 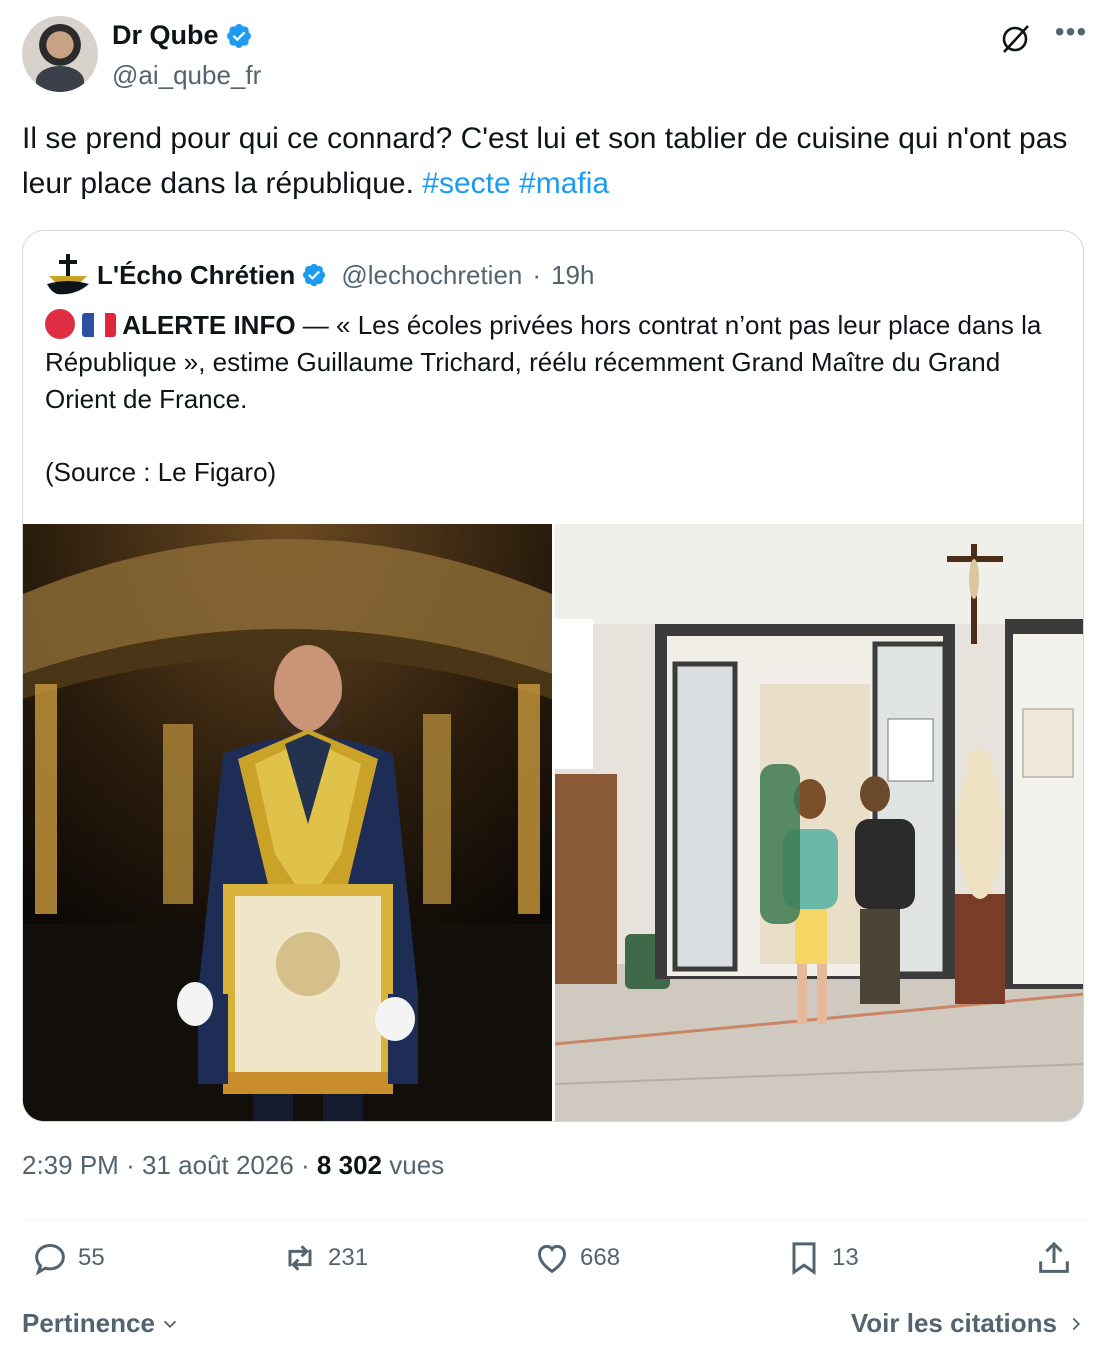 What do you see at coordinates (170, 1324) in the screenshot?
I see `chevron-down-icon` at bounding box center [170, 1324].